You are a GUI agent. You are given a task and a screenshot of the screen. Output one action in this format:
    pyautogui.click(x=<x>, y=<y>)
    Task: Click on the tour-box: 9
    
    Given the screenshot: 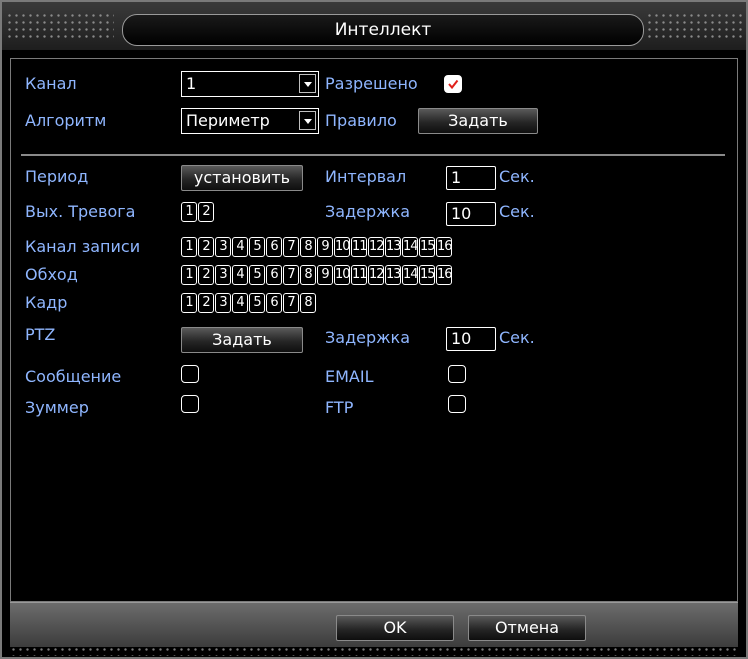 What is the action you would take?
    pyautogui.click(x=325, y=275)
    